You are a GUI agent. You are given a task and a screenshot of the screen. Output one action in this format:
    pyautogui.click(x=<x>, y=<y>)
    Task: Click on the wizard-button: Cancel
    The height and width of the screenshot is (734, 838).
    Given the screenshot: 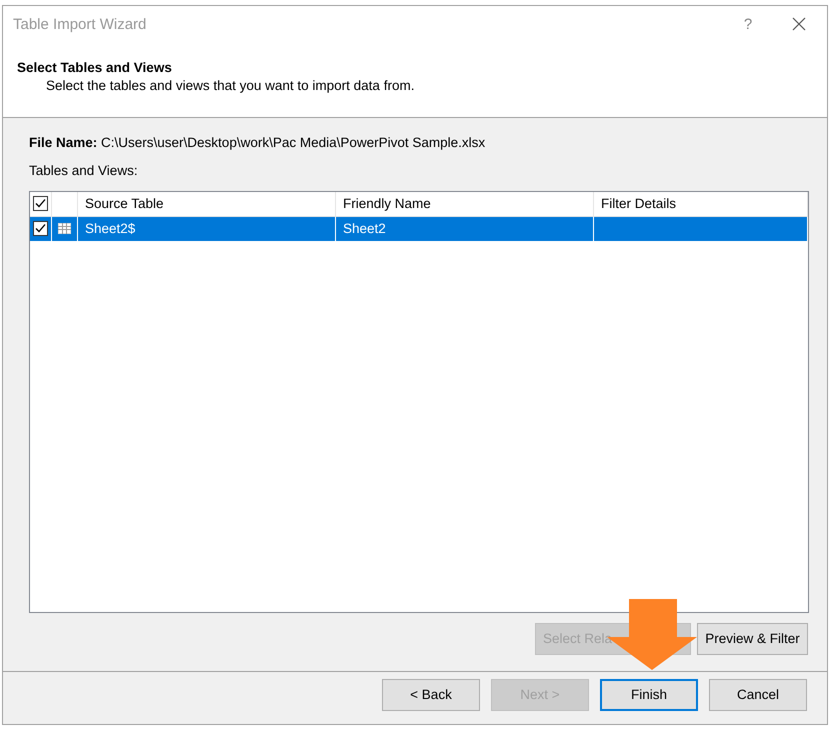 What is the action you would take?
    pyautogui.click(x=758, y=694)
    